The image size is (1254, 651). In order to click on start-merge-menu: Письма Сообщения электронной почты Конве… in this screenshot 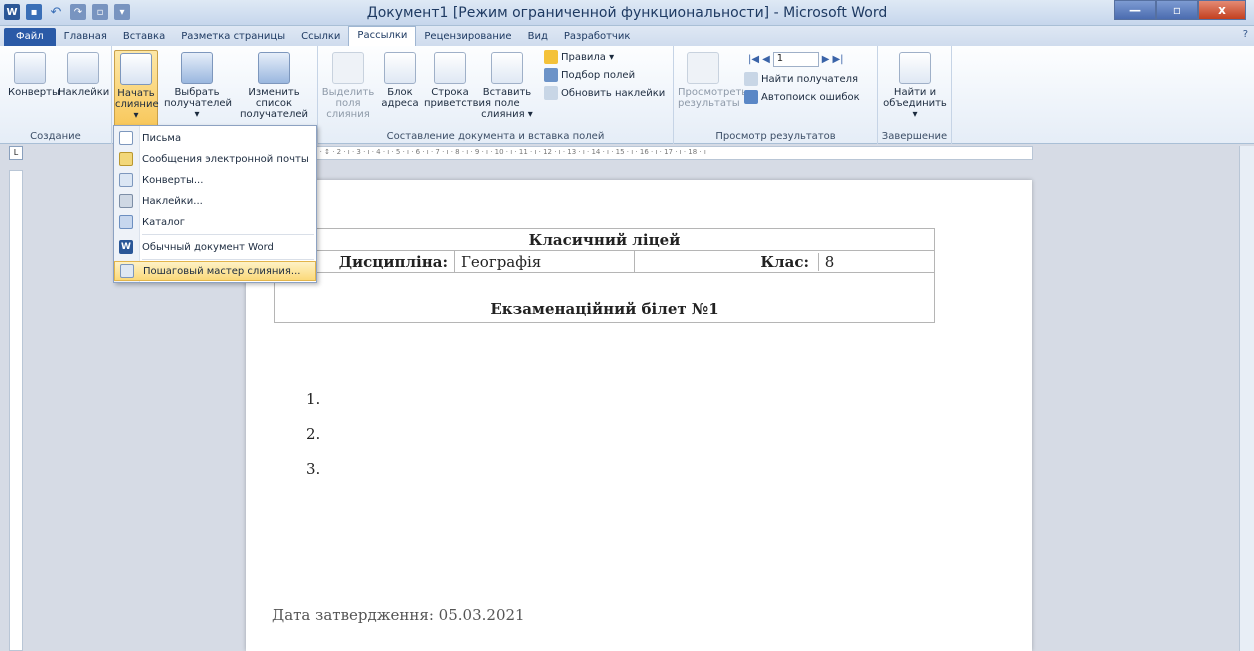, I will do `click(215, 204)`.